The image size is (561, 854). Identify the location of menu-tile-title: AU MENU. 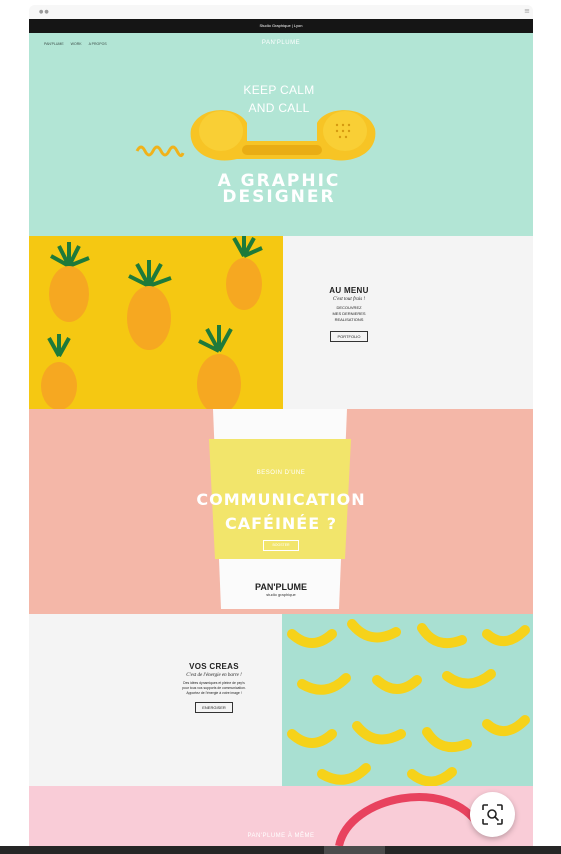
(349, 290).